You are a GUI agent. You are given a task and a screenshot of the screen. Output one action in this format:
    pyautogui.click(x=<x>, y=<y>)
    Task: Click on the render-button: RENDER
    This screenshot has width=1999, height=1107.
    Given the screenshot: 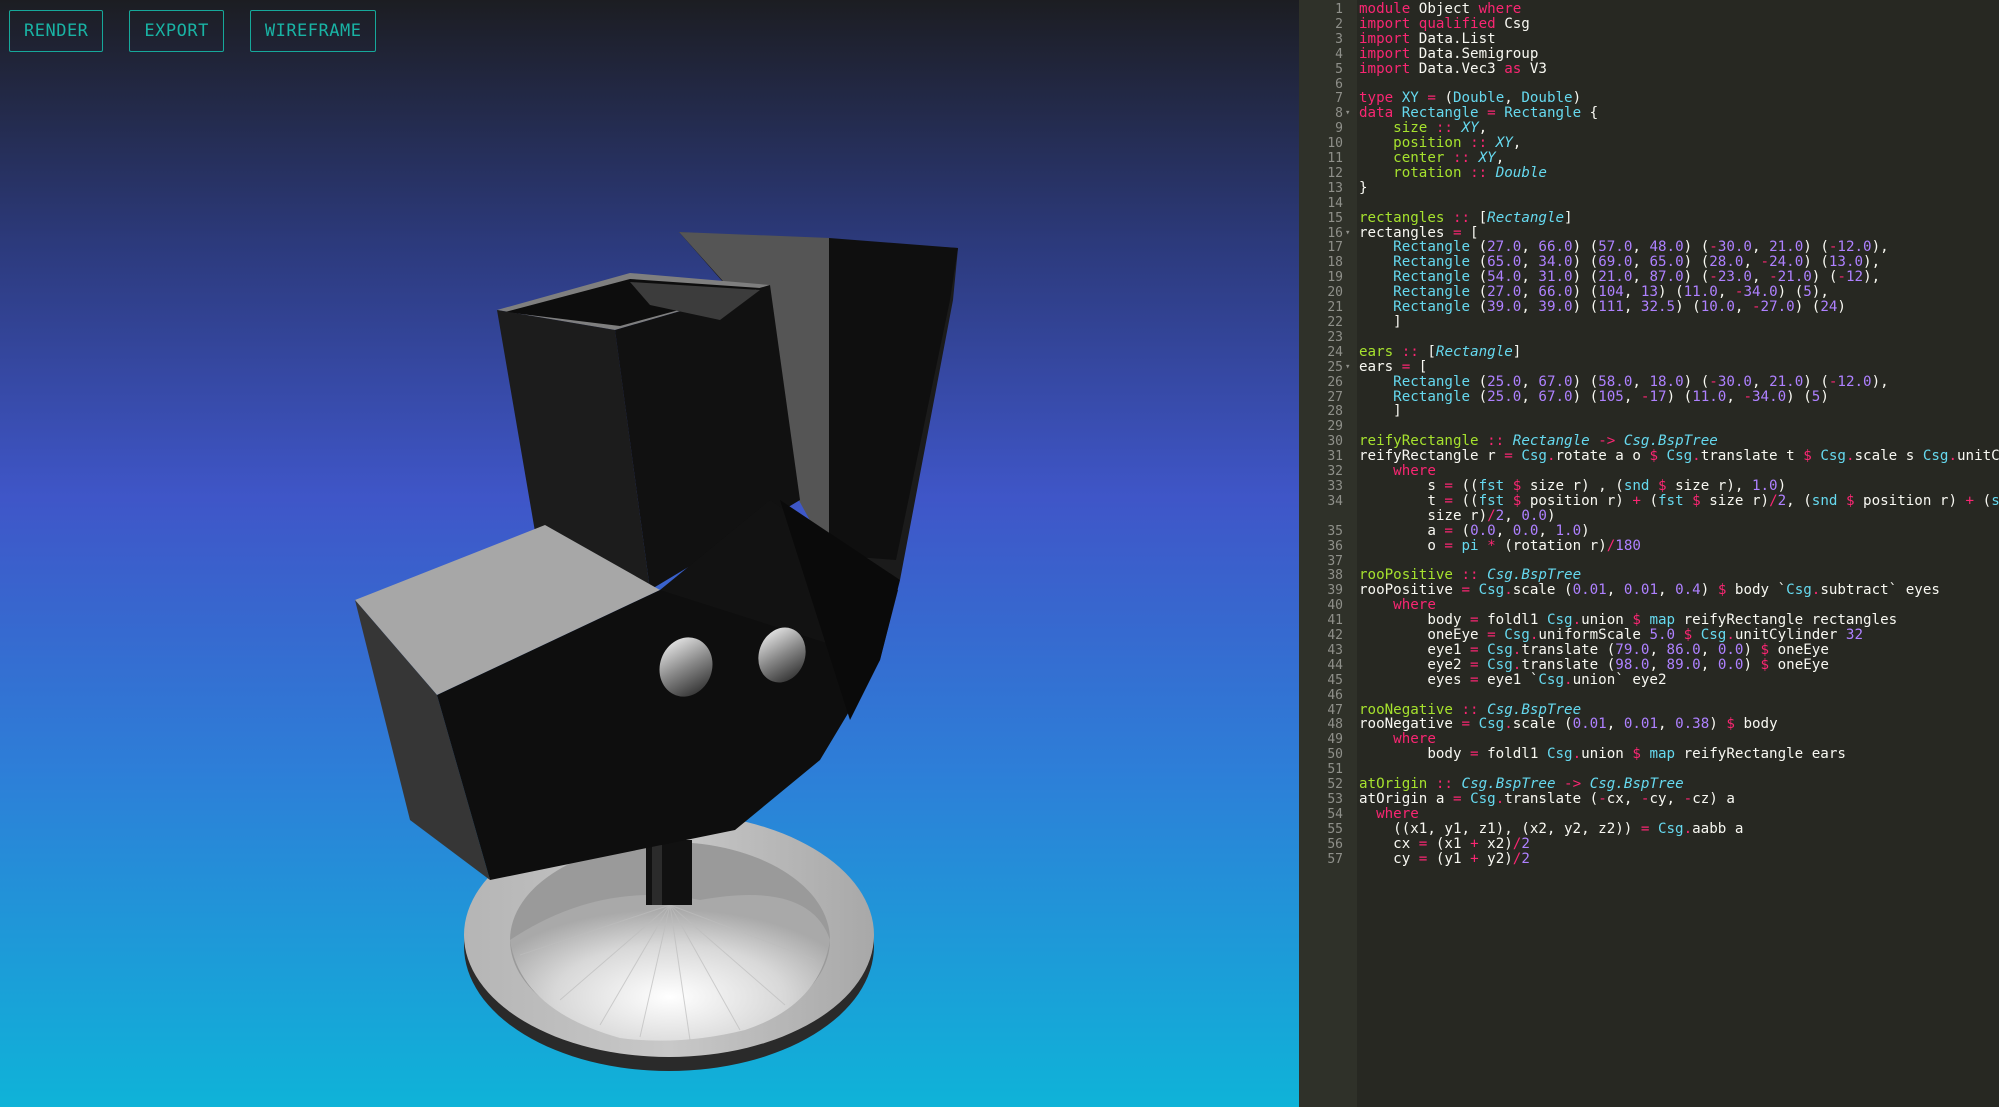 What is the action you would take?
    pyautogui.click(x=56, y=31)
    